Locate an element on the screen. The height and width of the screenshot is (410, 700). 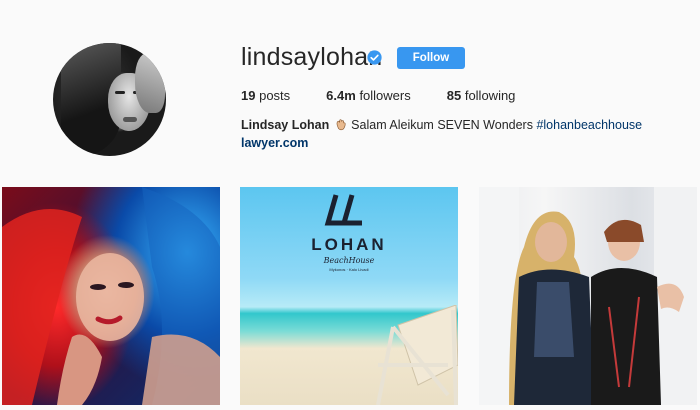
followers-label: followers is located at coordinates (385, 95).